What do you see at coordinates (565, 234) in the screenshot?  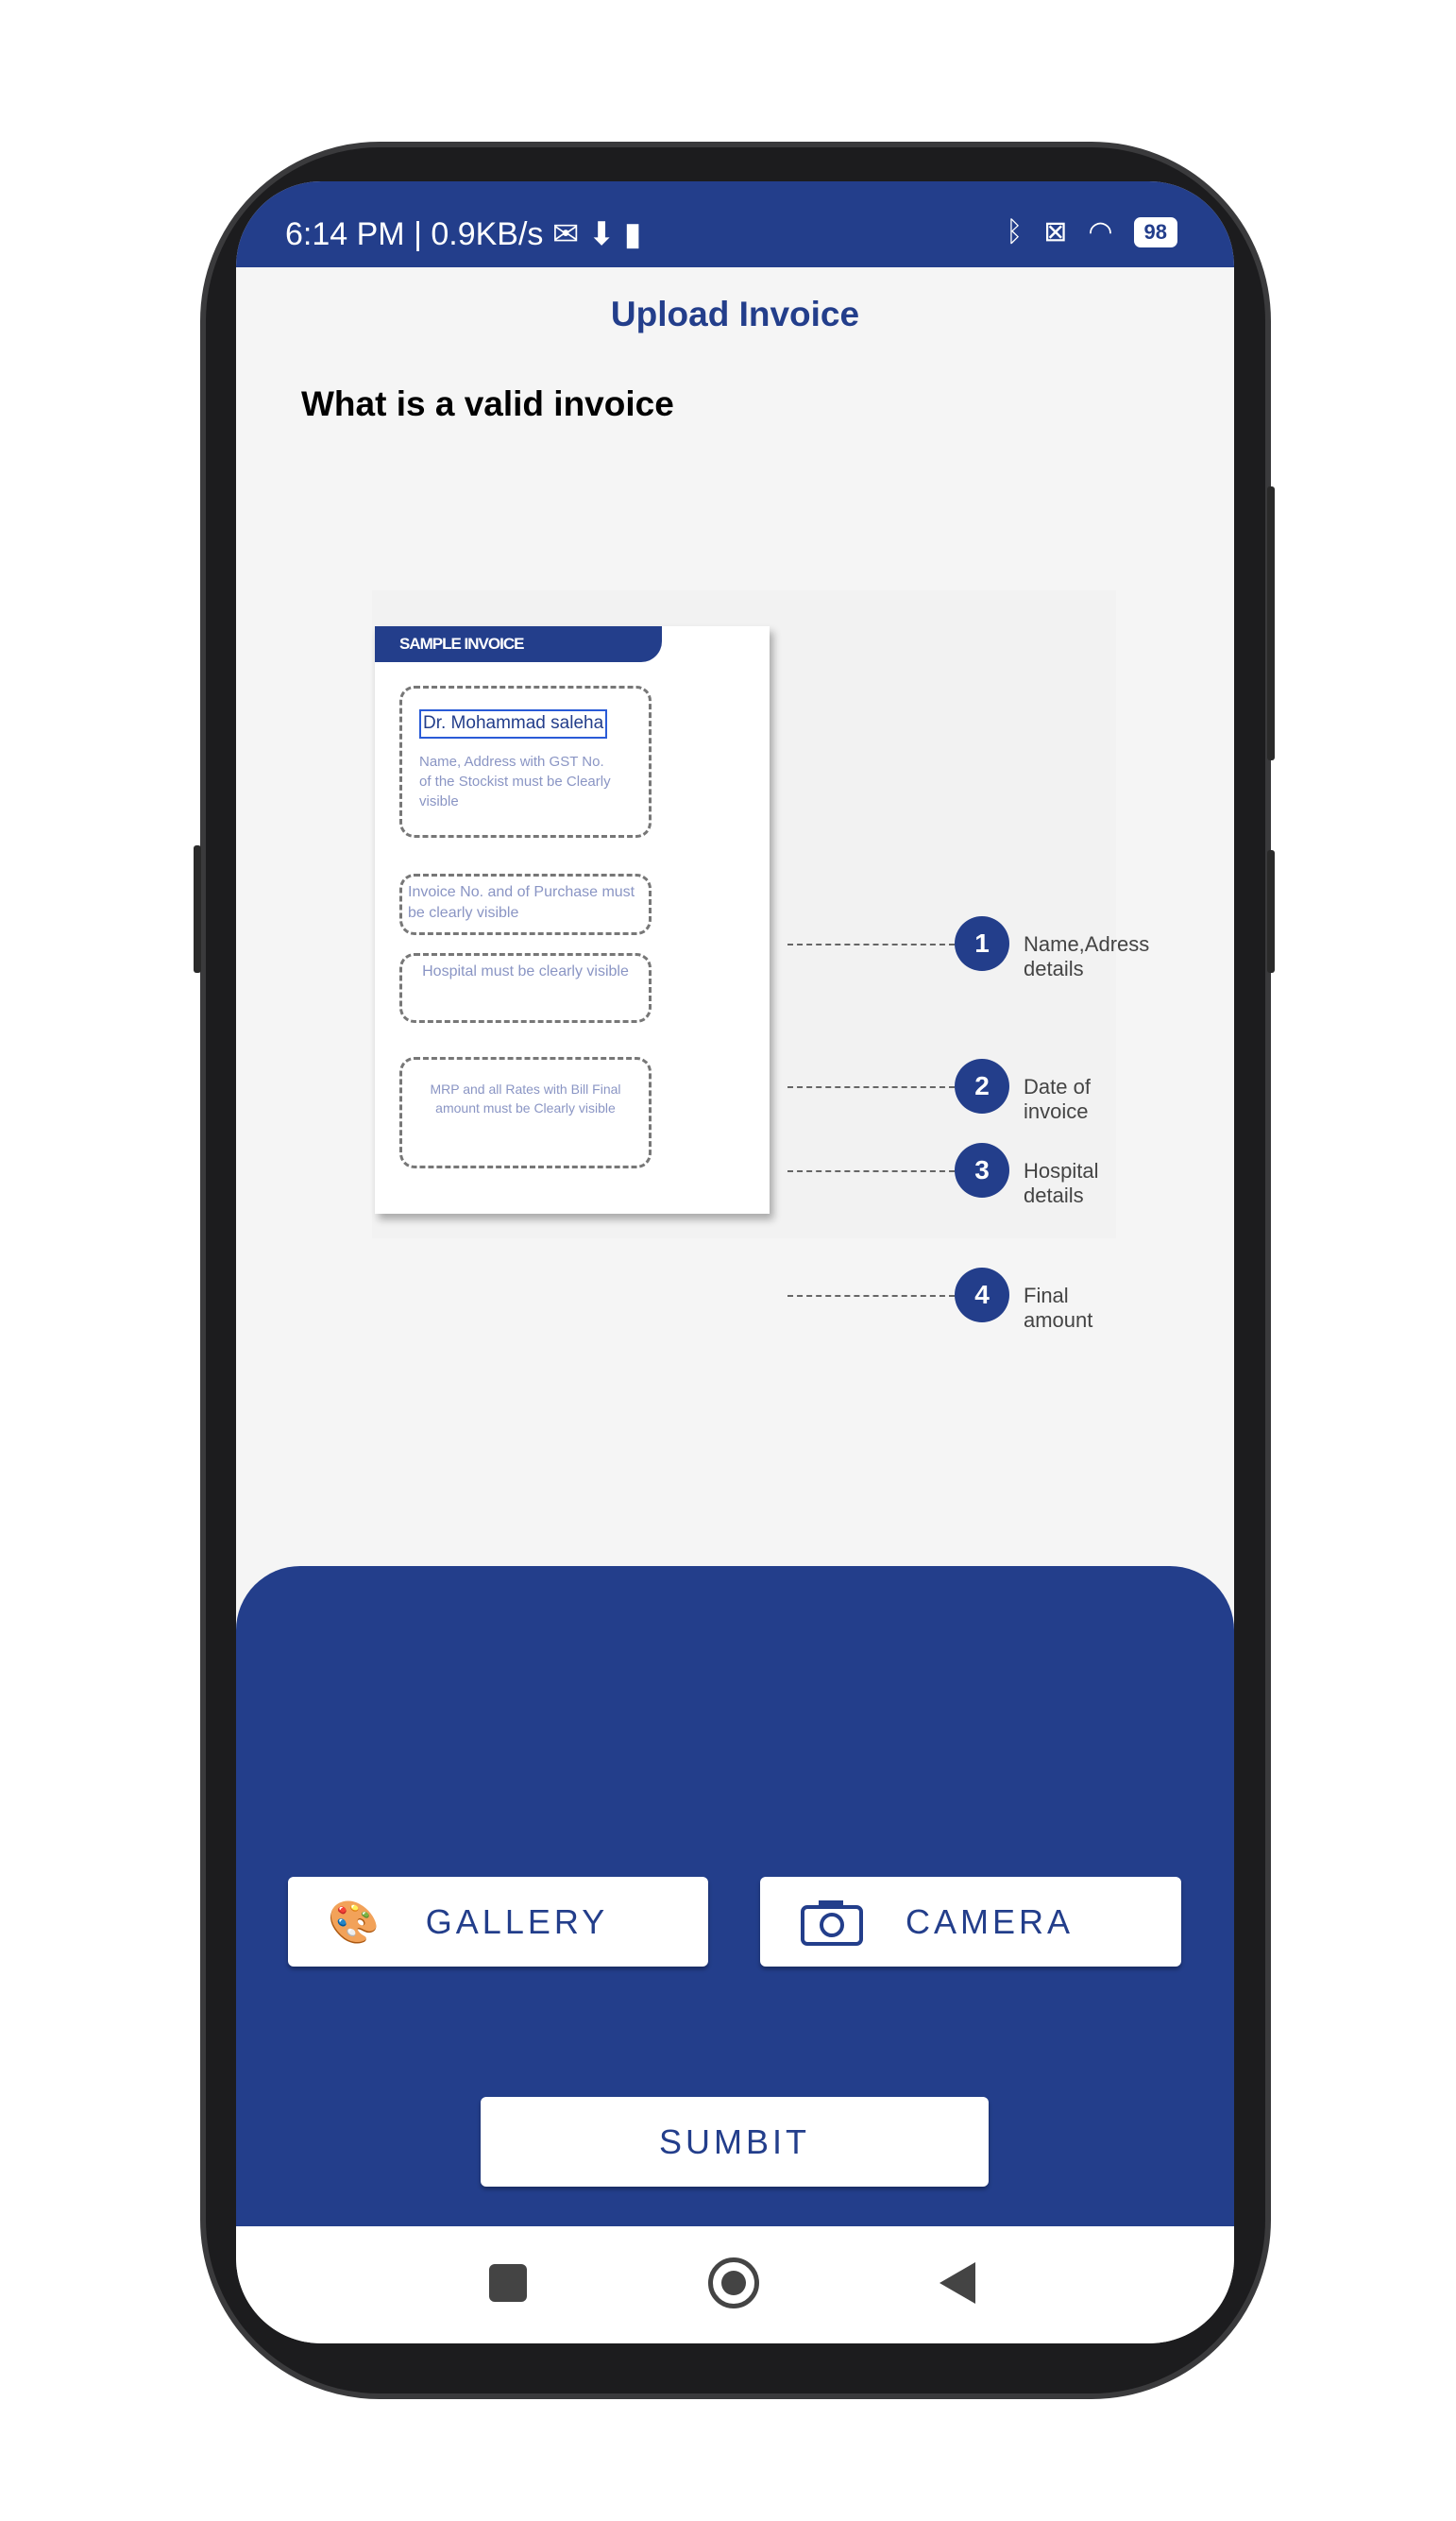 I see `gmail-icon: ✉` at bounding box center [565, 234].